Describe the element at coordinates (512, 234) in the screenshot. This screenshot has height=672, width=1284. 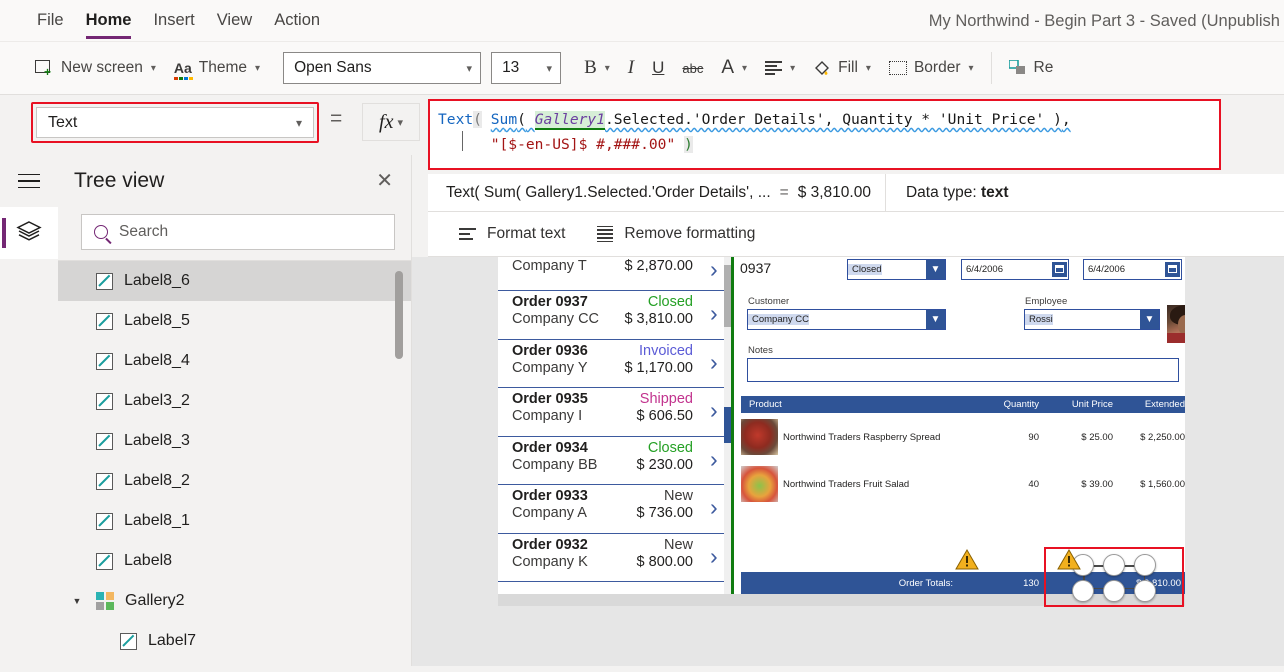
I see `format-text-button: Format text` at that location.